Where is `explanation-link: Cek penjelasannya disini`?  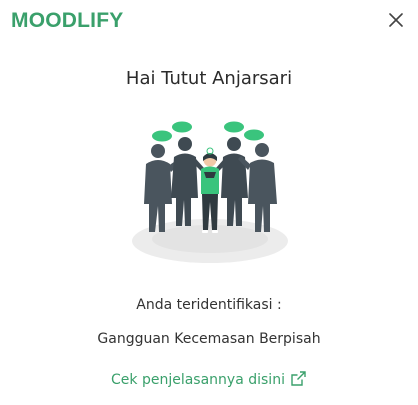 explanation-link: Cek penjelasannya disini is located at coordinates (209, 379).